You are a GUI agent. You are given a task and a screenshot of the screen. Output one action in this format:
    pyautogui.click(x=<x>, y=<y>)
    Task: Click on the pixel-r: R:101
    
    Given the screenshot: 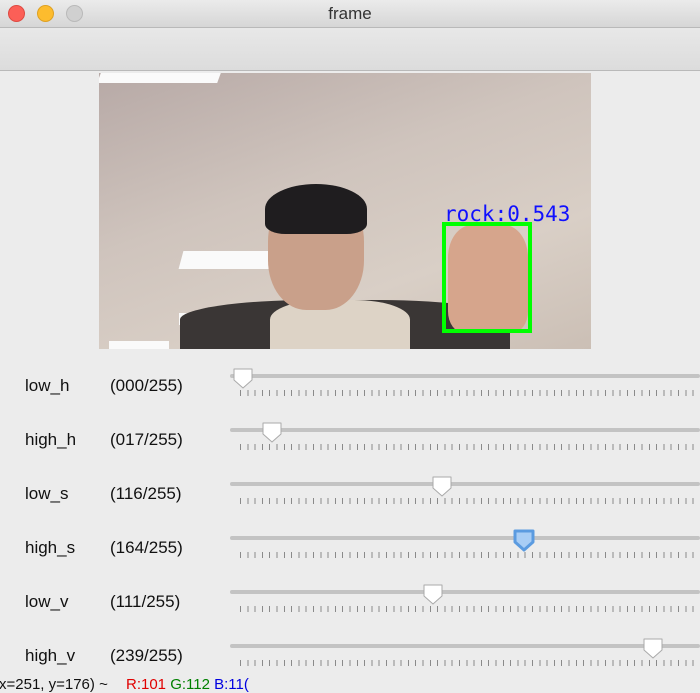 What is the action you would take?
    pyautogui.click(x=146, y=684)
    